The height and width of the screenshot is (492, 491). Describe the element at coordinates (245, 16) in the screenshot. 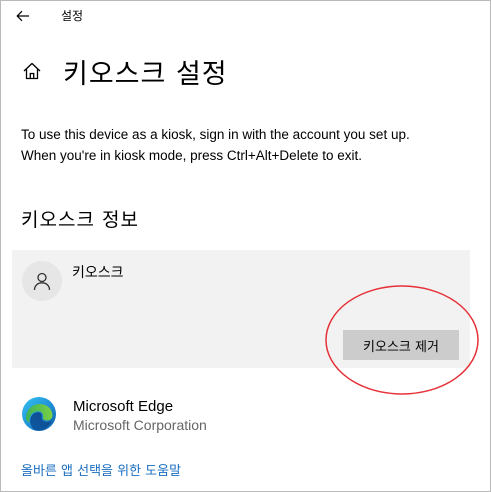

I see `title-bar: 설정` at that location.